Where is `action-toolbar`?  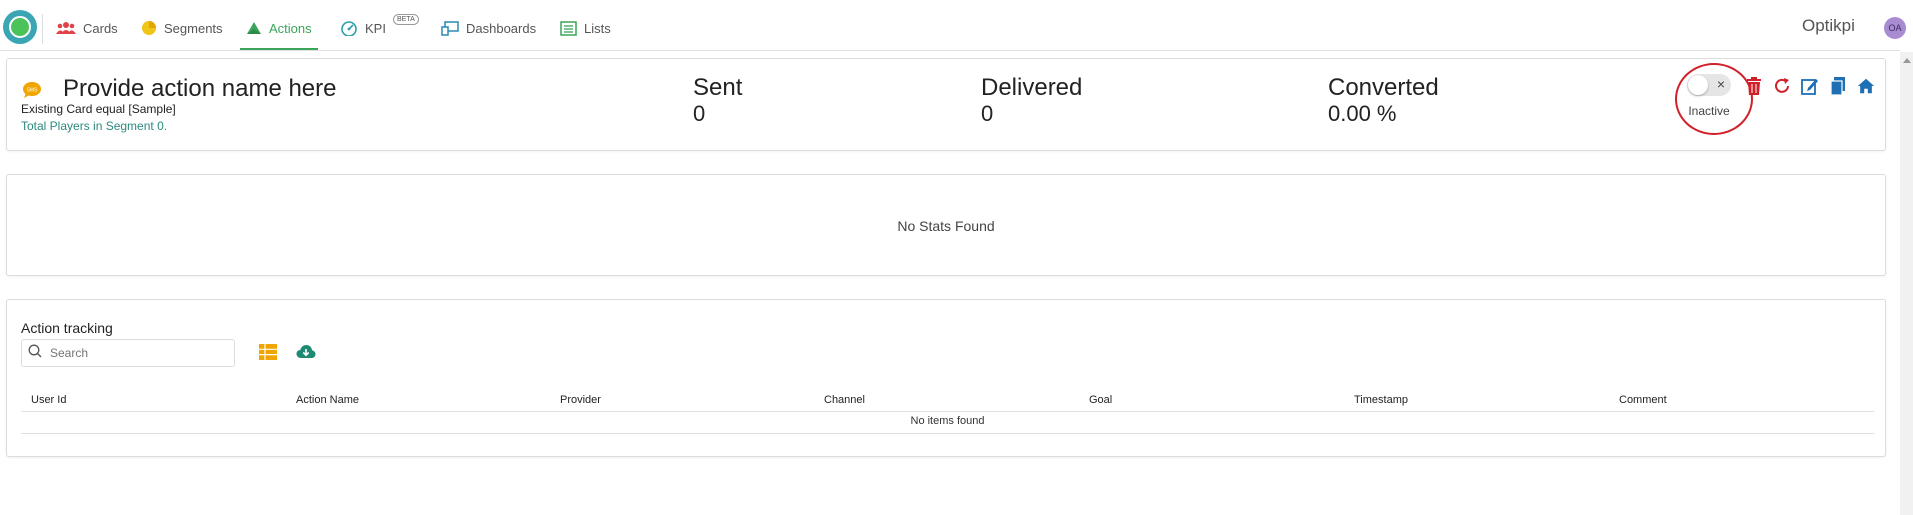
action-toolbar is located at coordinates (1810, 86).